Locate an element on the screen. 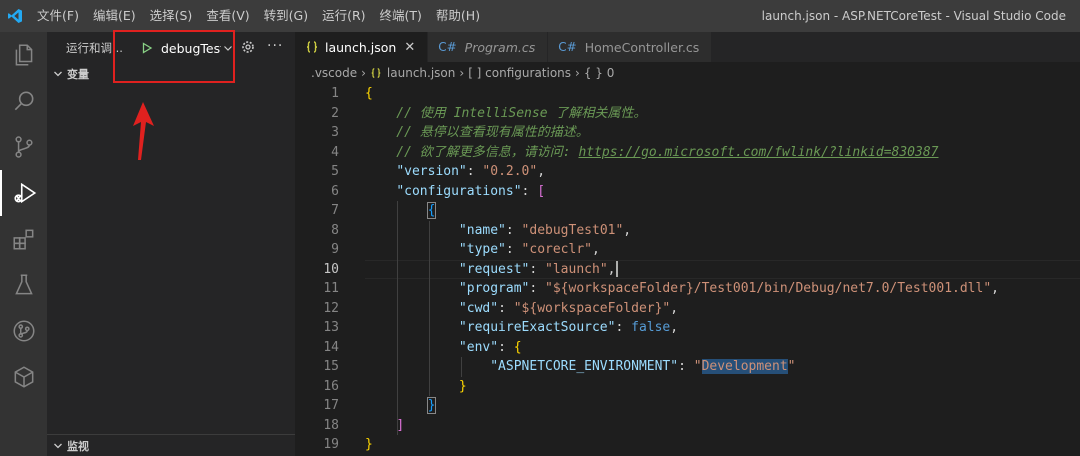 Image resolution: width=1080 pixels, height=456 pixels. close-icon: ✕ is located at coordinates (409, 47).